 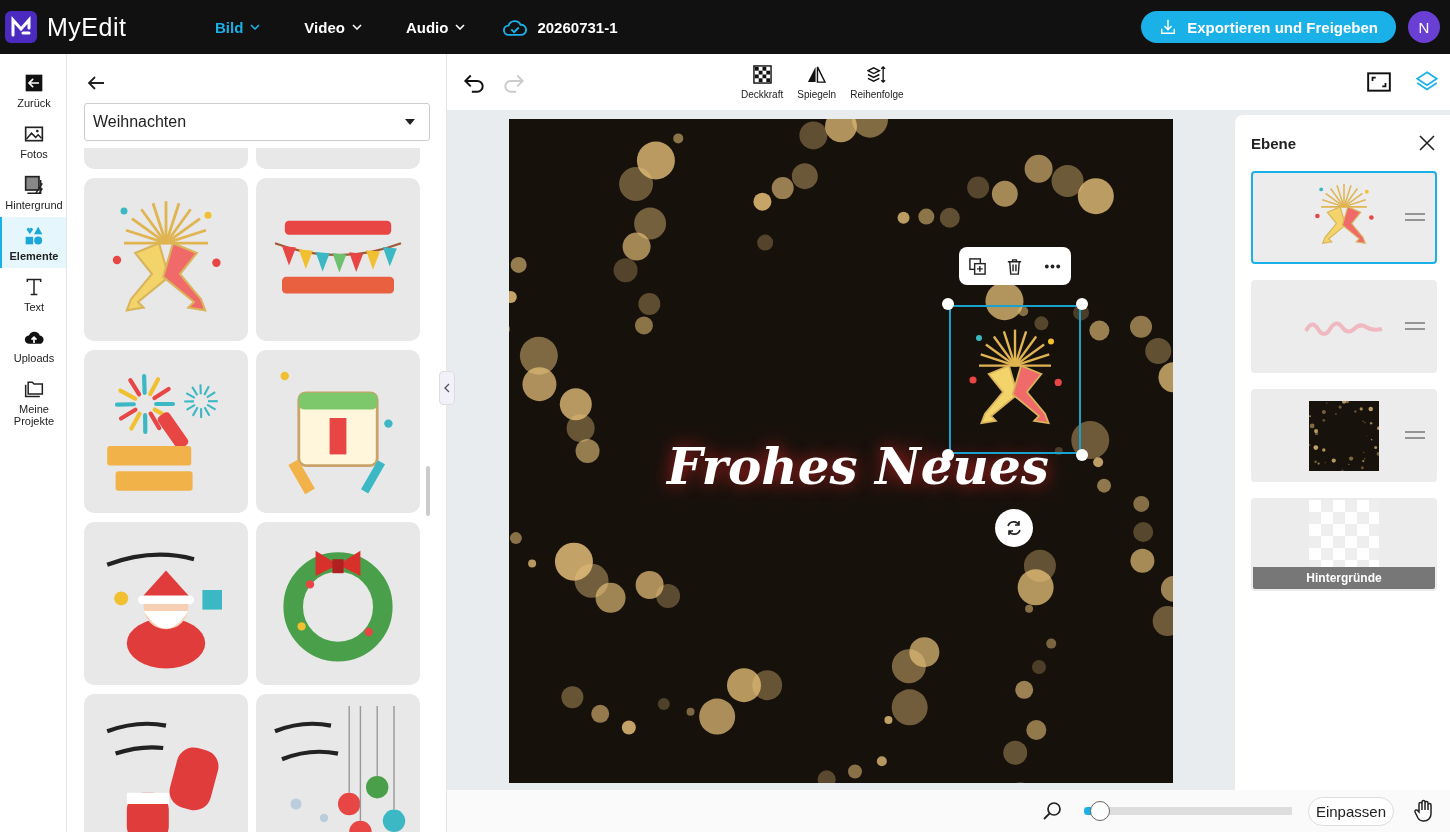 What do you see at coordinates (34, 185) in the screenshot?
I see `background-icon` at bounding box center [34, 185].